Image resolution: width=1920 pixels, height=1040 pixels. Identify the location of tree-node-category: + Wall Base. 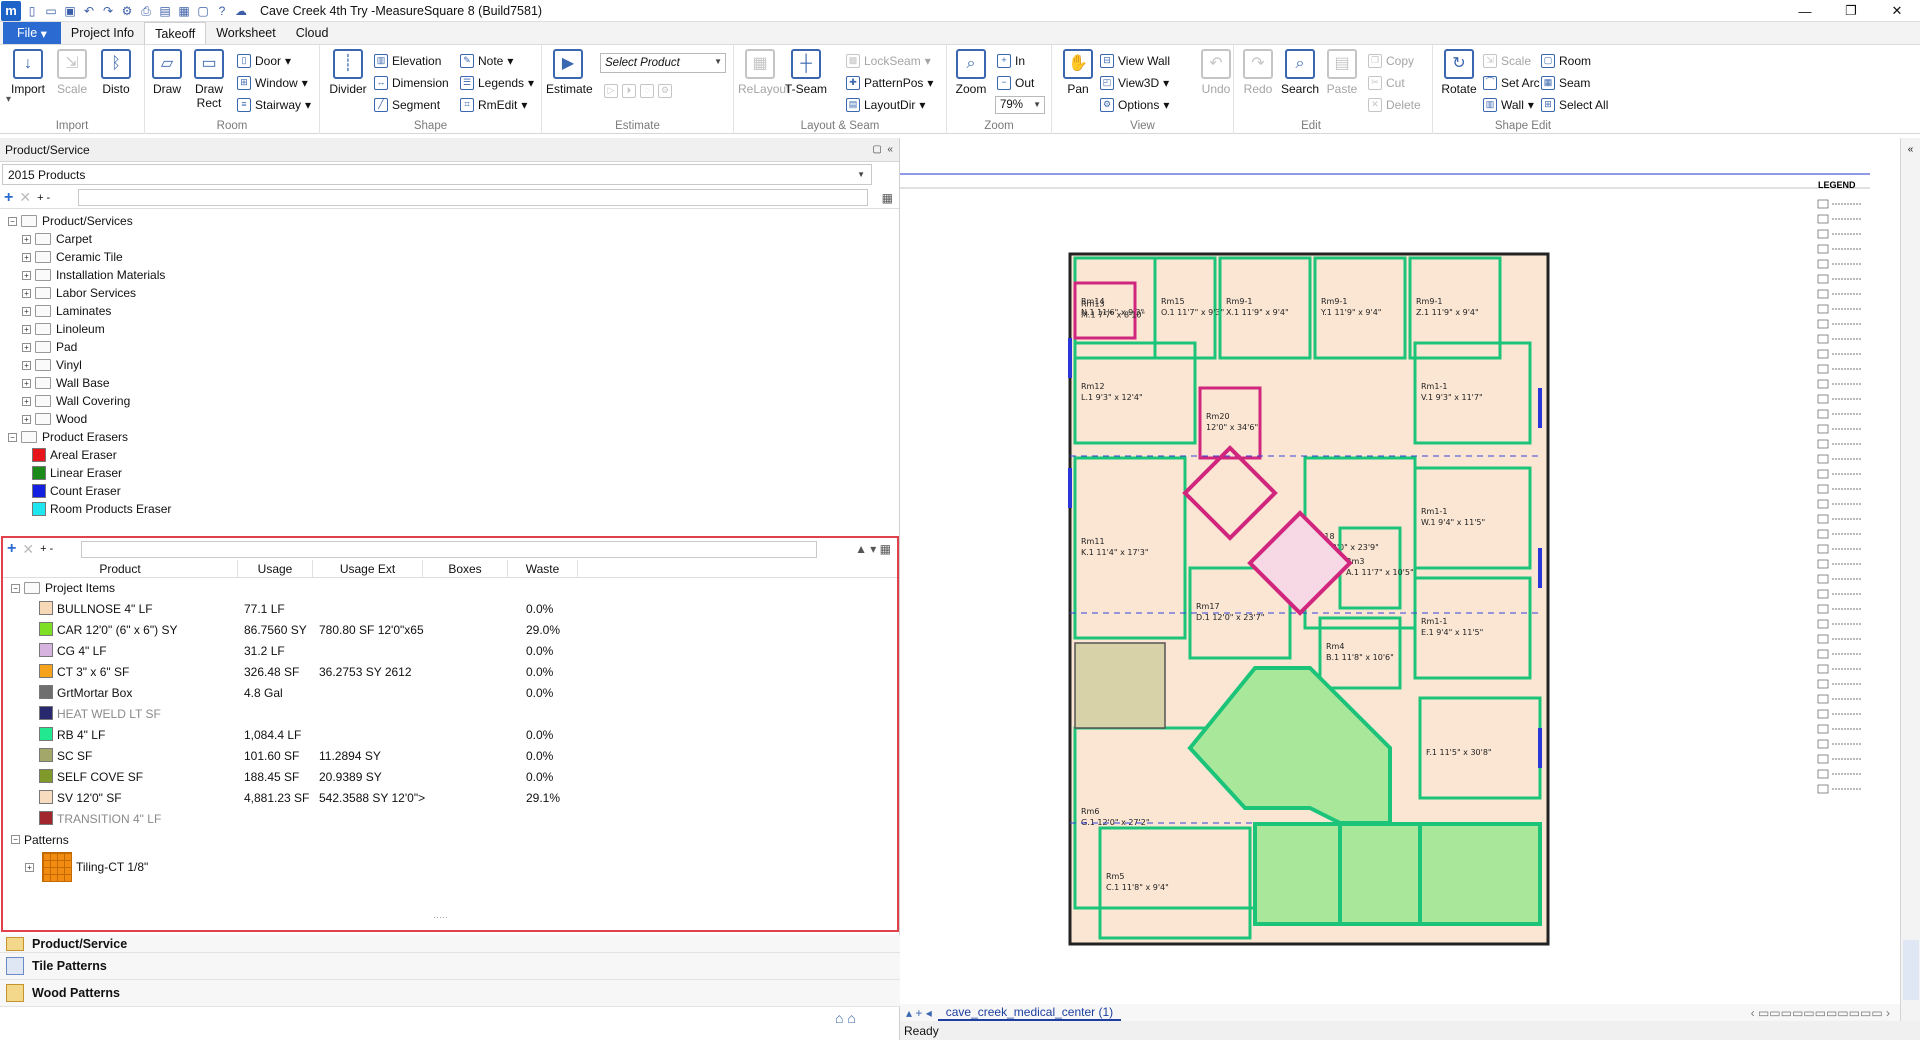
(453, 383).